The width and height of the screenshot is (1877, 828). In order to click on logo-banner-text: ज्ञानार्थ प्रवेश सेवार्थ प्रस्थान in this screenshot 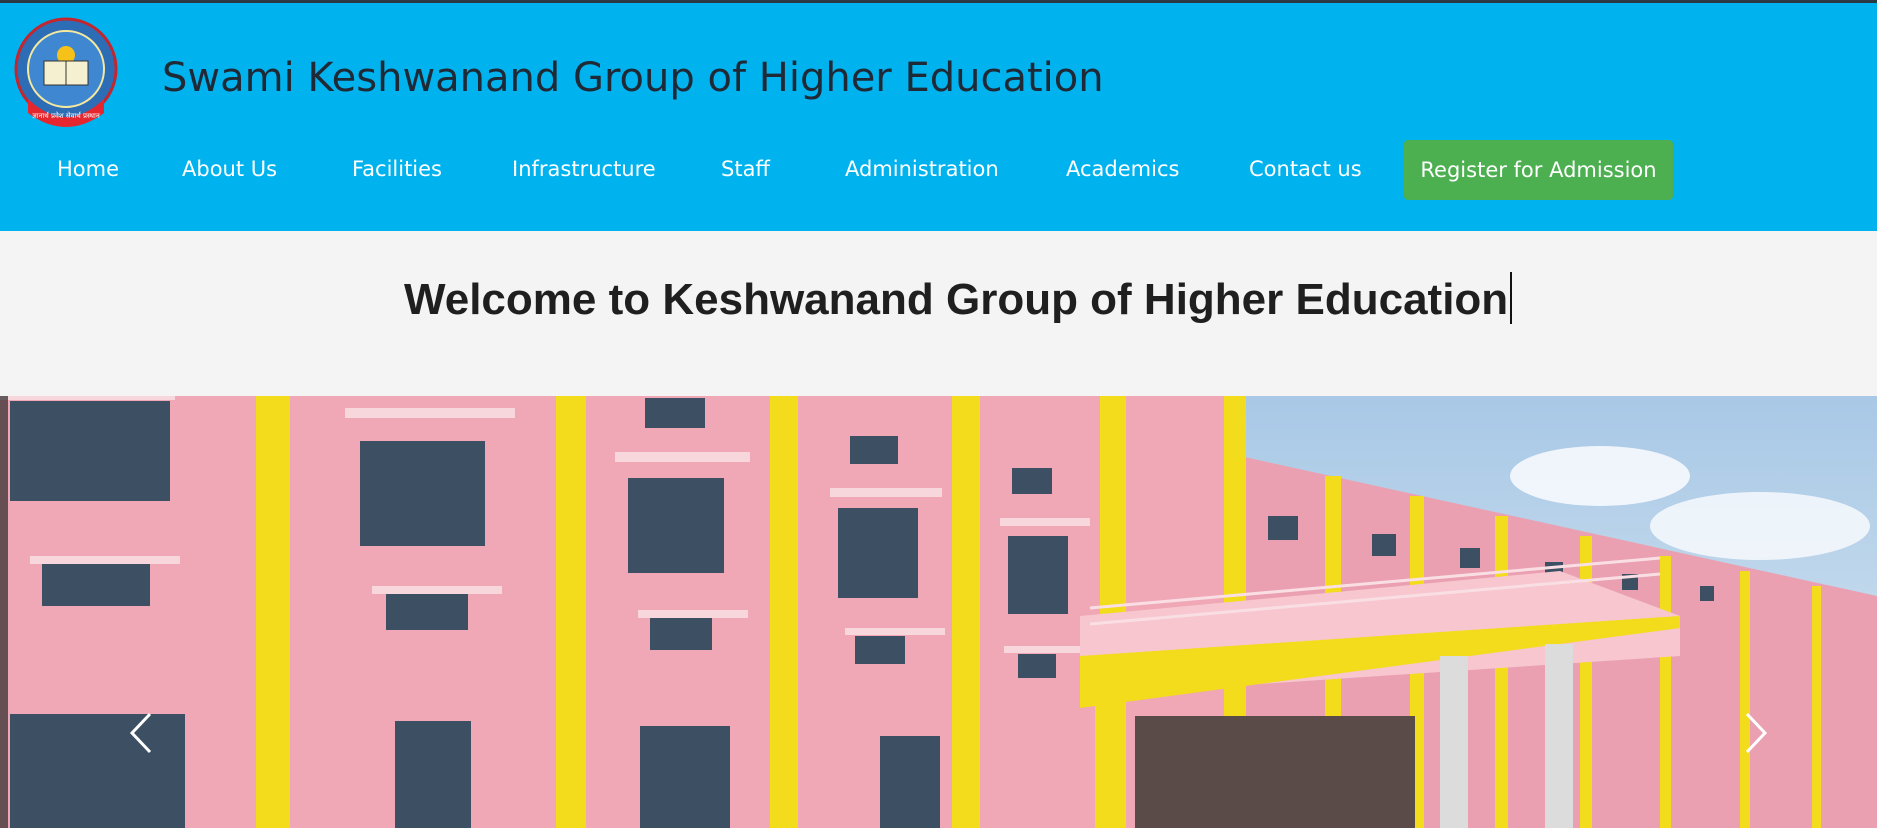, I will do `click(66, 115)`.